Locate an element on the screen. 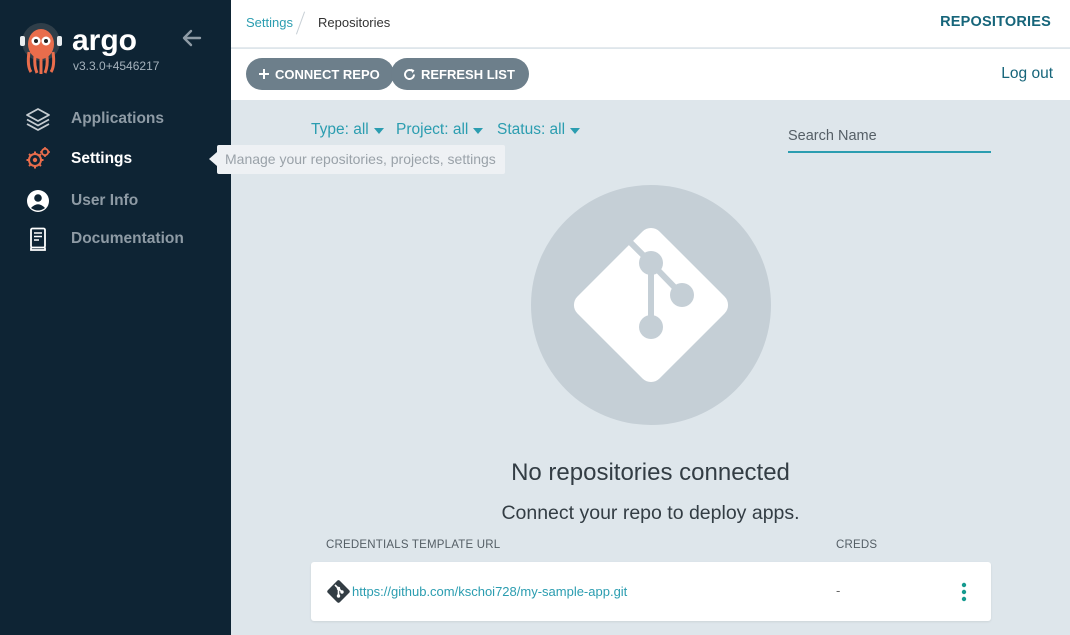  type-filter: Type: all is located at coordinates (347, 130).